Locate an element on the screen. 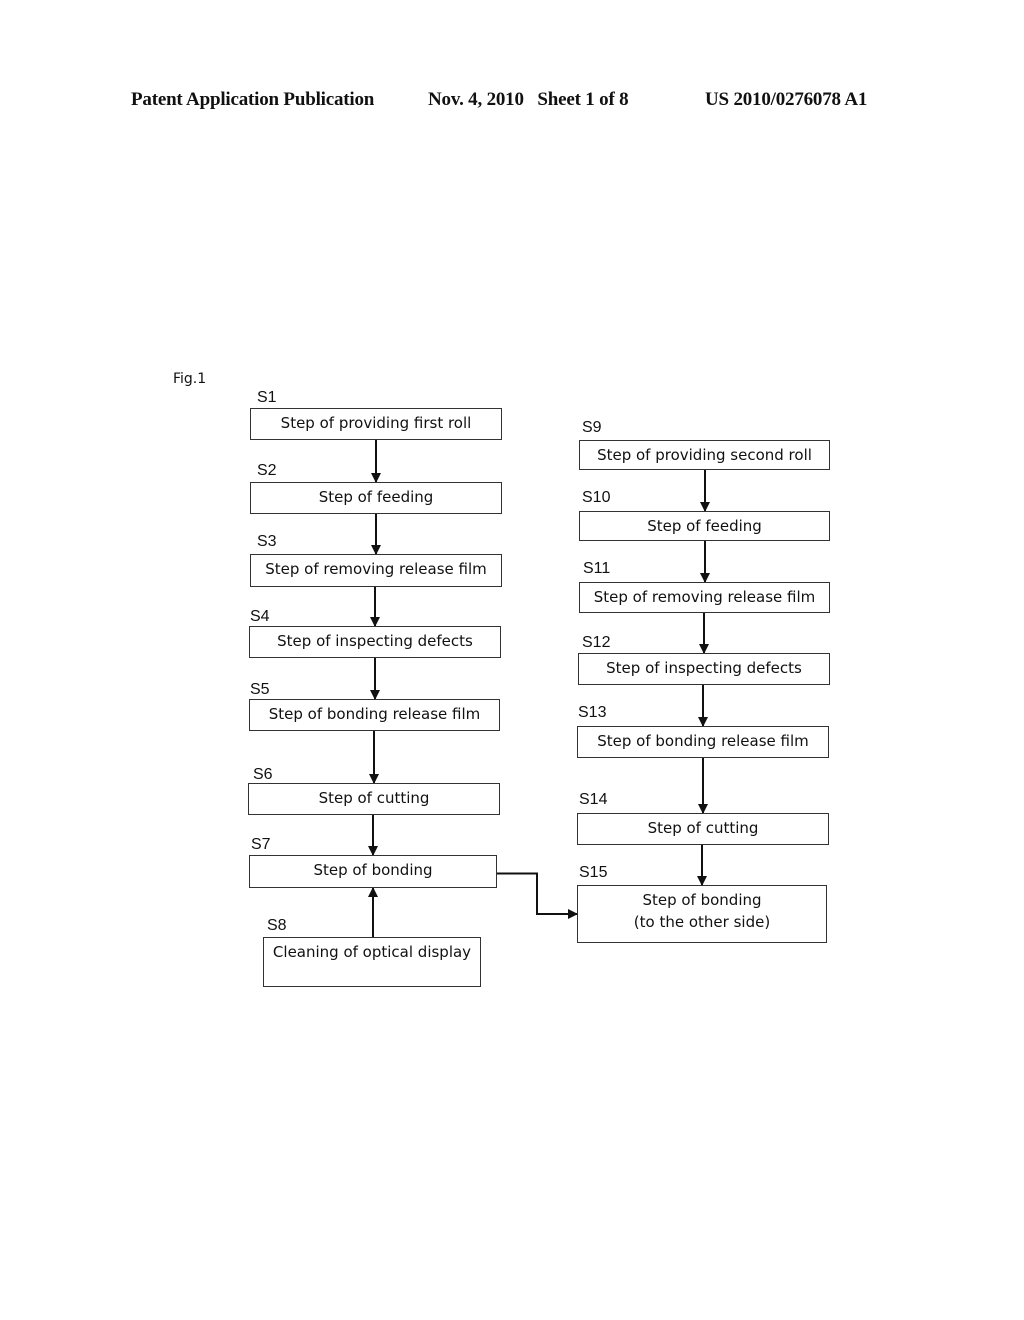 The image size is (1024, 1320). step-box-s15: Step of bonding (to the other side) is located at coordinates (702, 914).